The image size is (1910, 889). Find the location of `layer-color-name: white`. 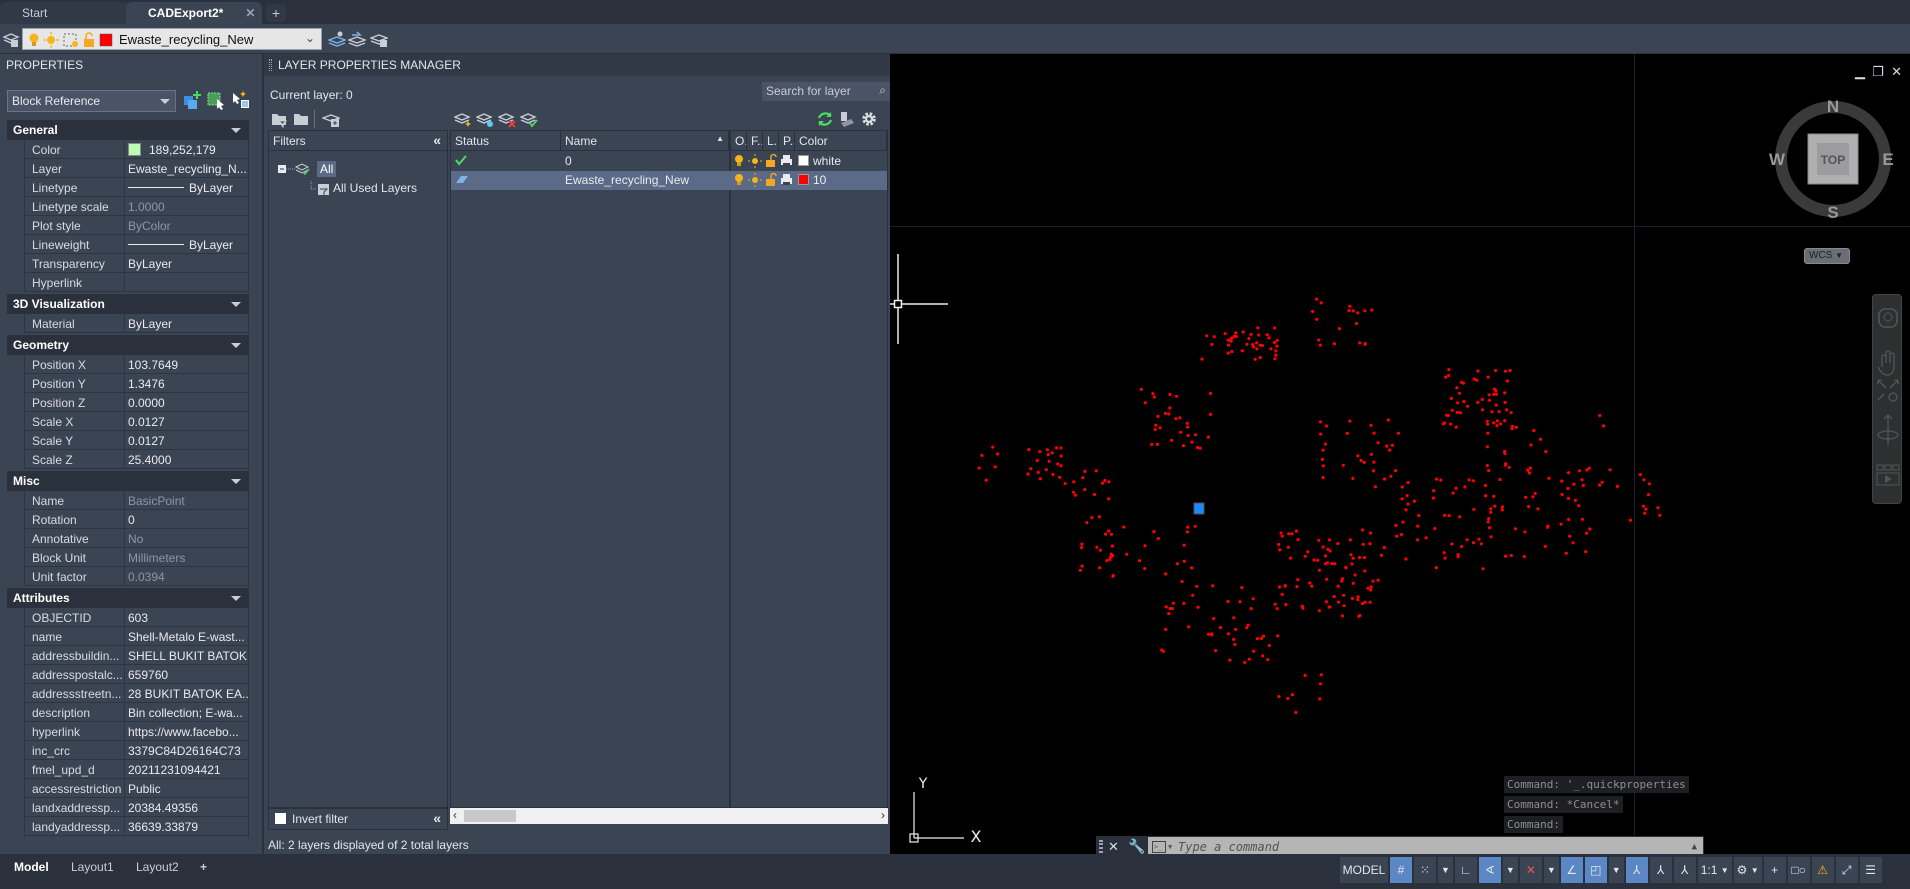

layer-color-name: white is located at coordinates (827, 161).